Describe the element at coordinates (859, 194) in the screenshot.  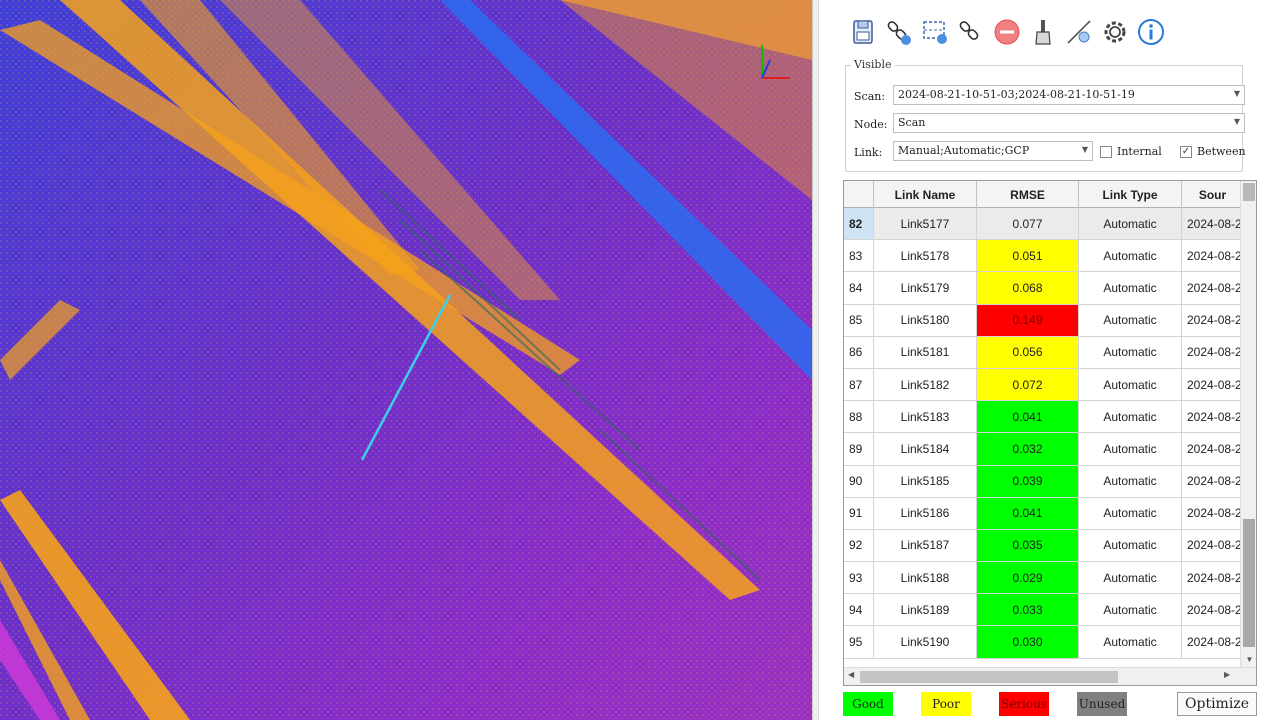
I see `header-corner` at that location.